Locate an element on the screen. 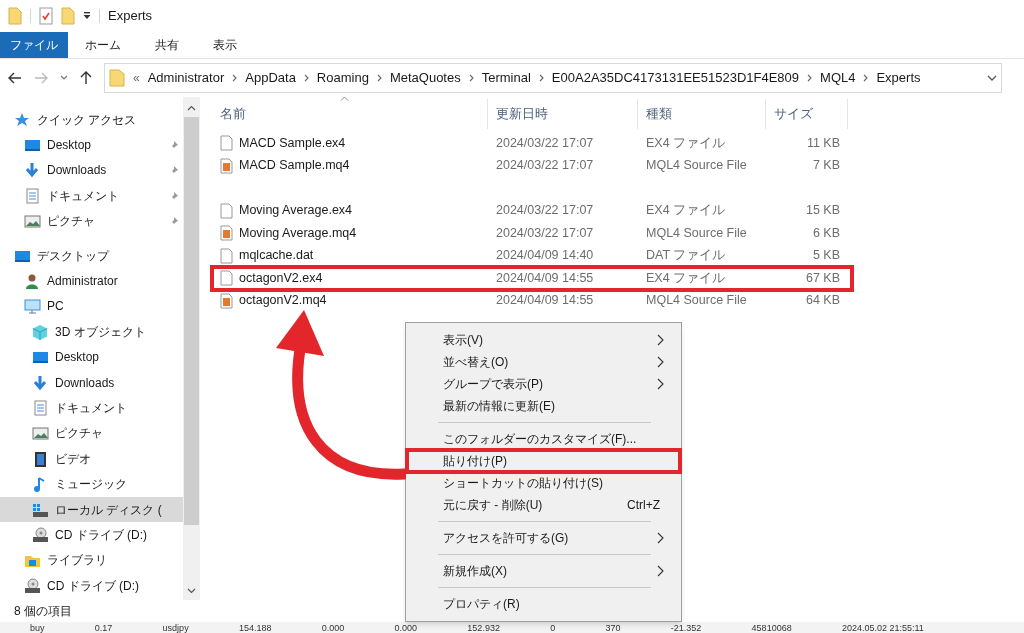  menu-item: 並べ替え(O) is located at coordinates (543, 362).